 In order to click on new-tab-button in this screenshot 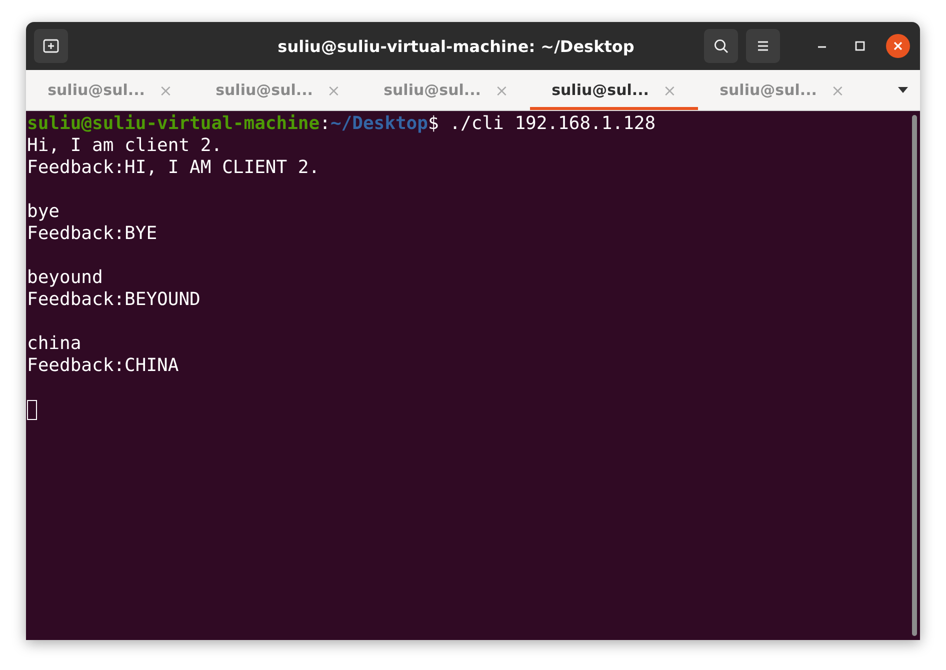, I will do `click(51, 46)`.